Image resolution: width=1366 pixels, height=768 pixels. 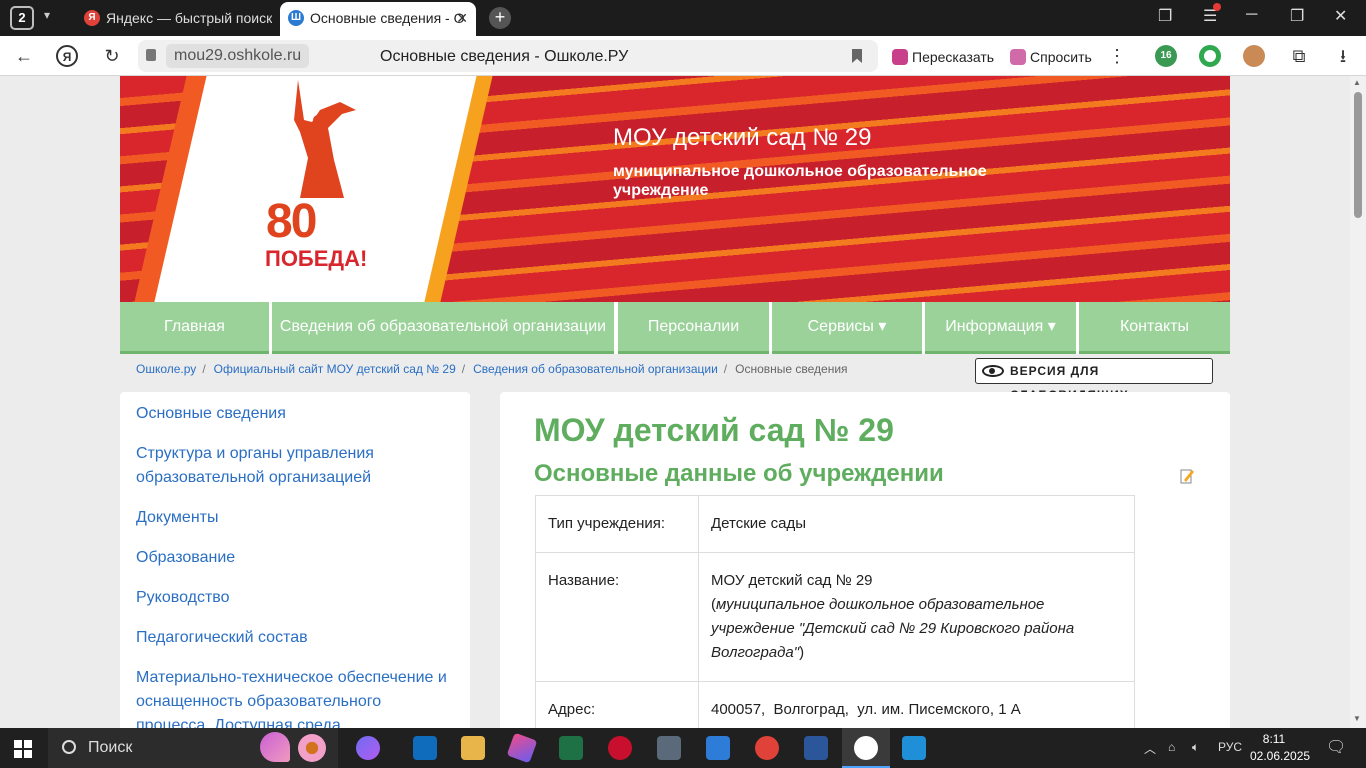 What do you see at coordinates (67, 56) in the screenshot?
I see `yandex-logo-icon: Я` at bounding box center [67, 56].